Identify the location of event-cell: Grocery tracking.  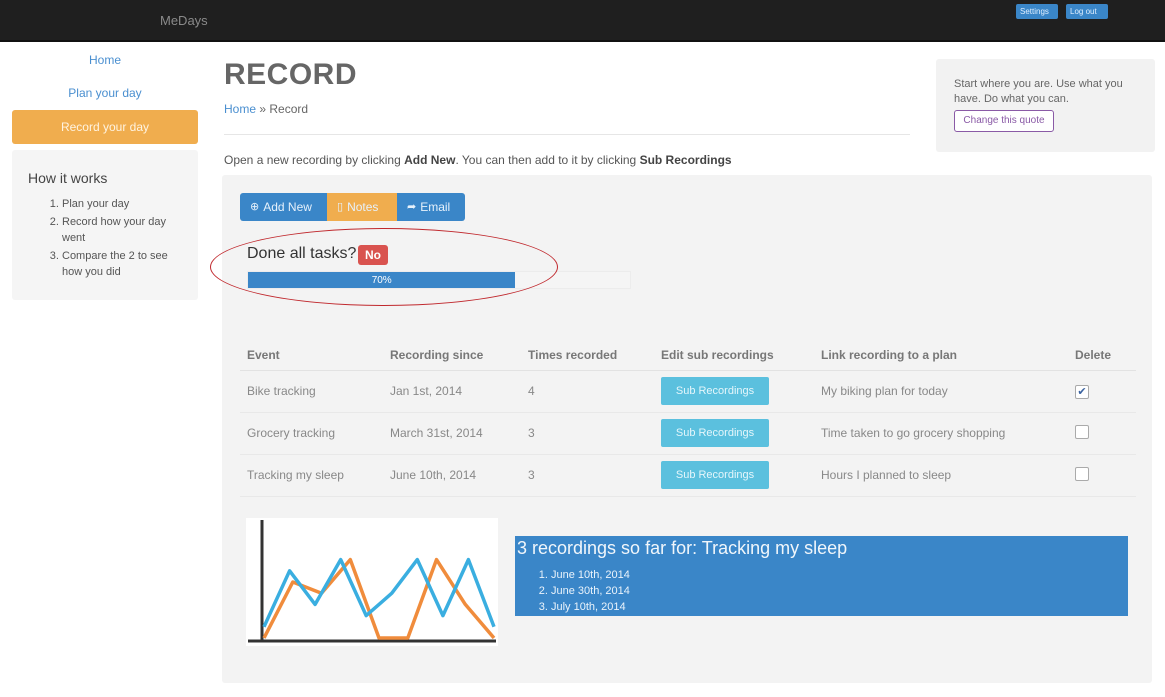
(311, 433).